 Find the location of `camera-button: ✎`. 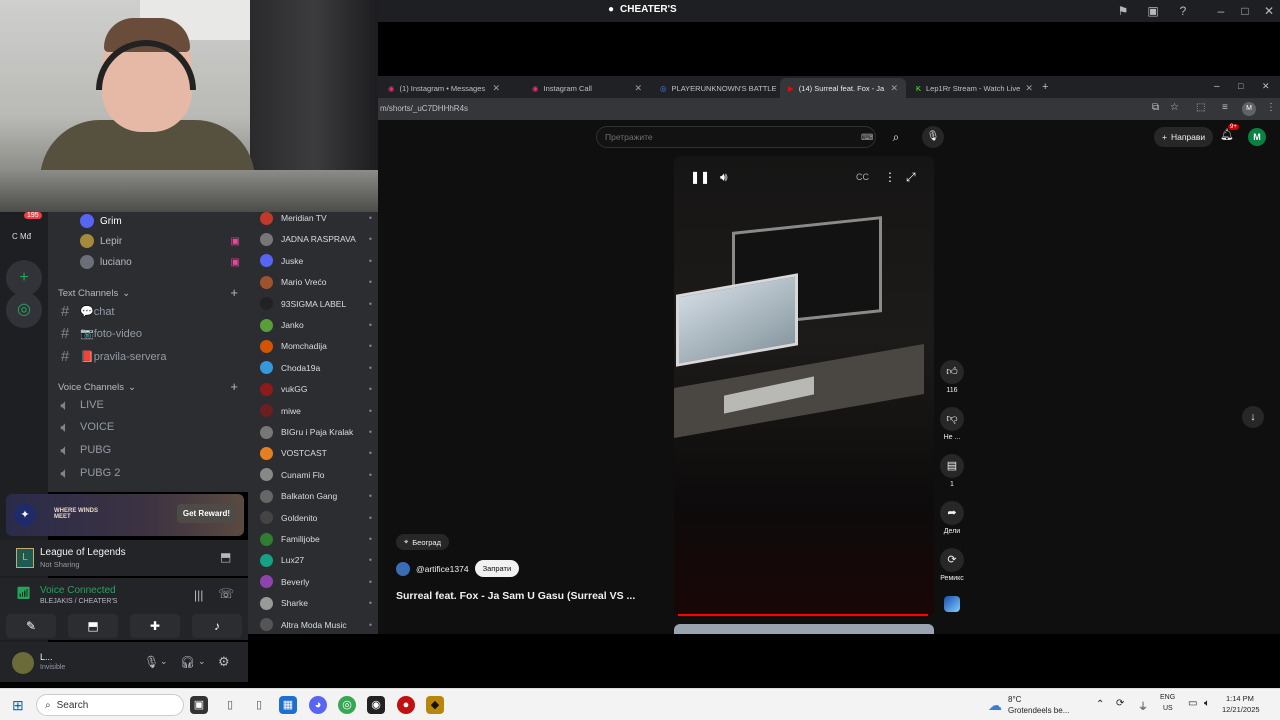

camera-button: ✎ is located at coordinates (31, 626).